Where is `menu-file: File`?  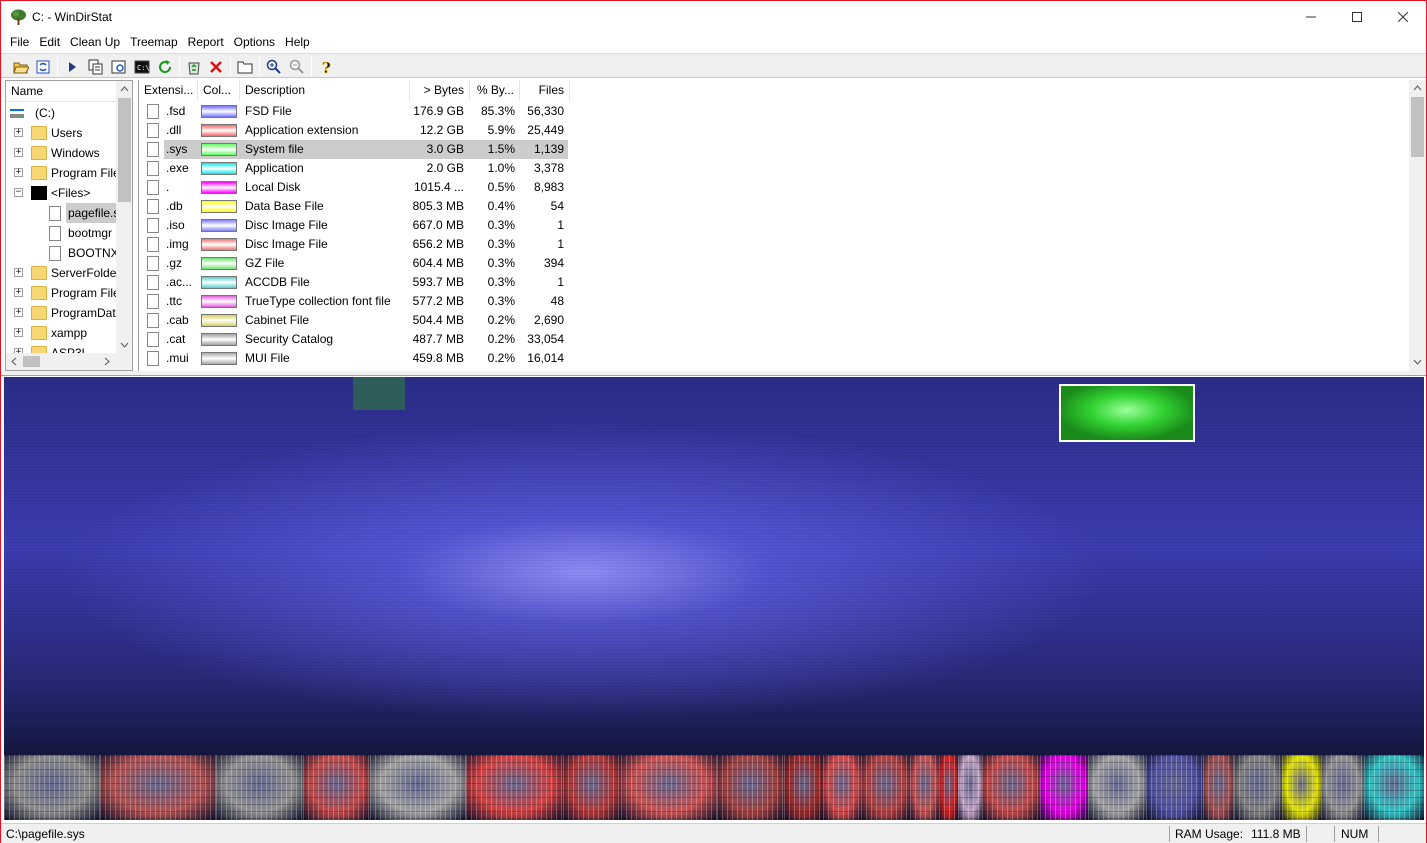 menu-file: File is located at coordinates (19, 42).